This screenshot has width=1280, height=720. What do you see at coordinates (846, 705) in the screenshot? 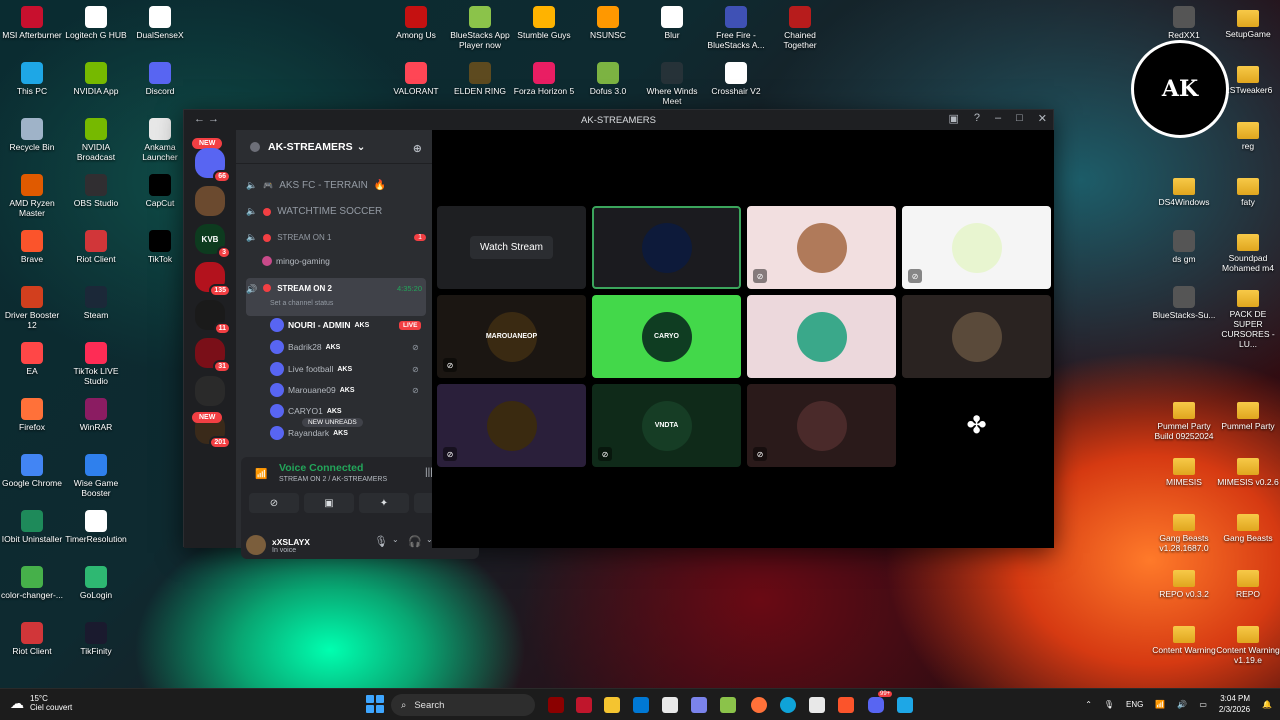
I see `brave-icon` at bounding box center [846, 705].